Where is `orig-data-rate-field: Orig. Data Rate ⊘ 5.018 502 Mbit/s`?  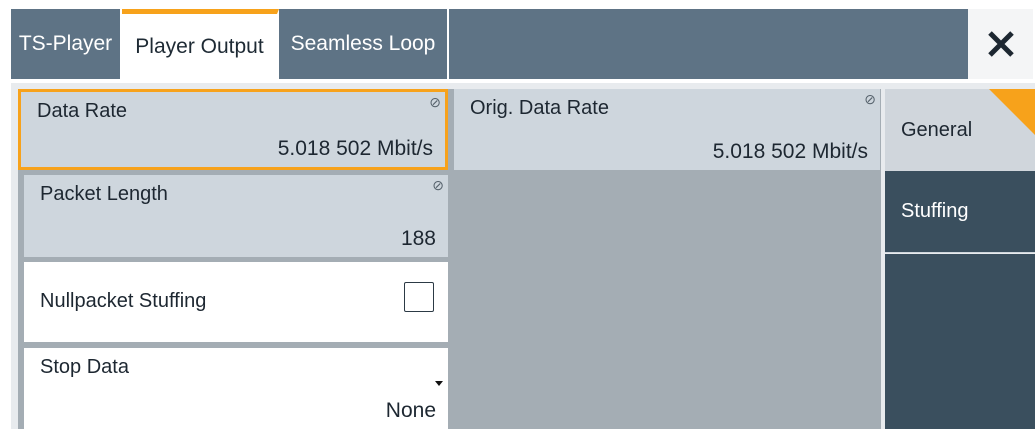 orig-data-rate-field: Orig. Data Rate ⊘ 5.018 502 Mbit/s is located at coordinates (667, 129).